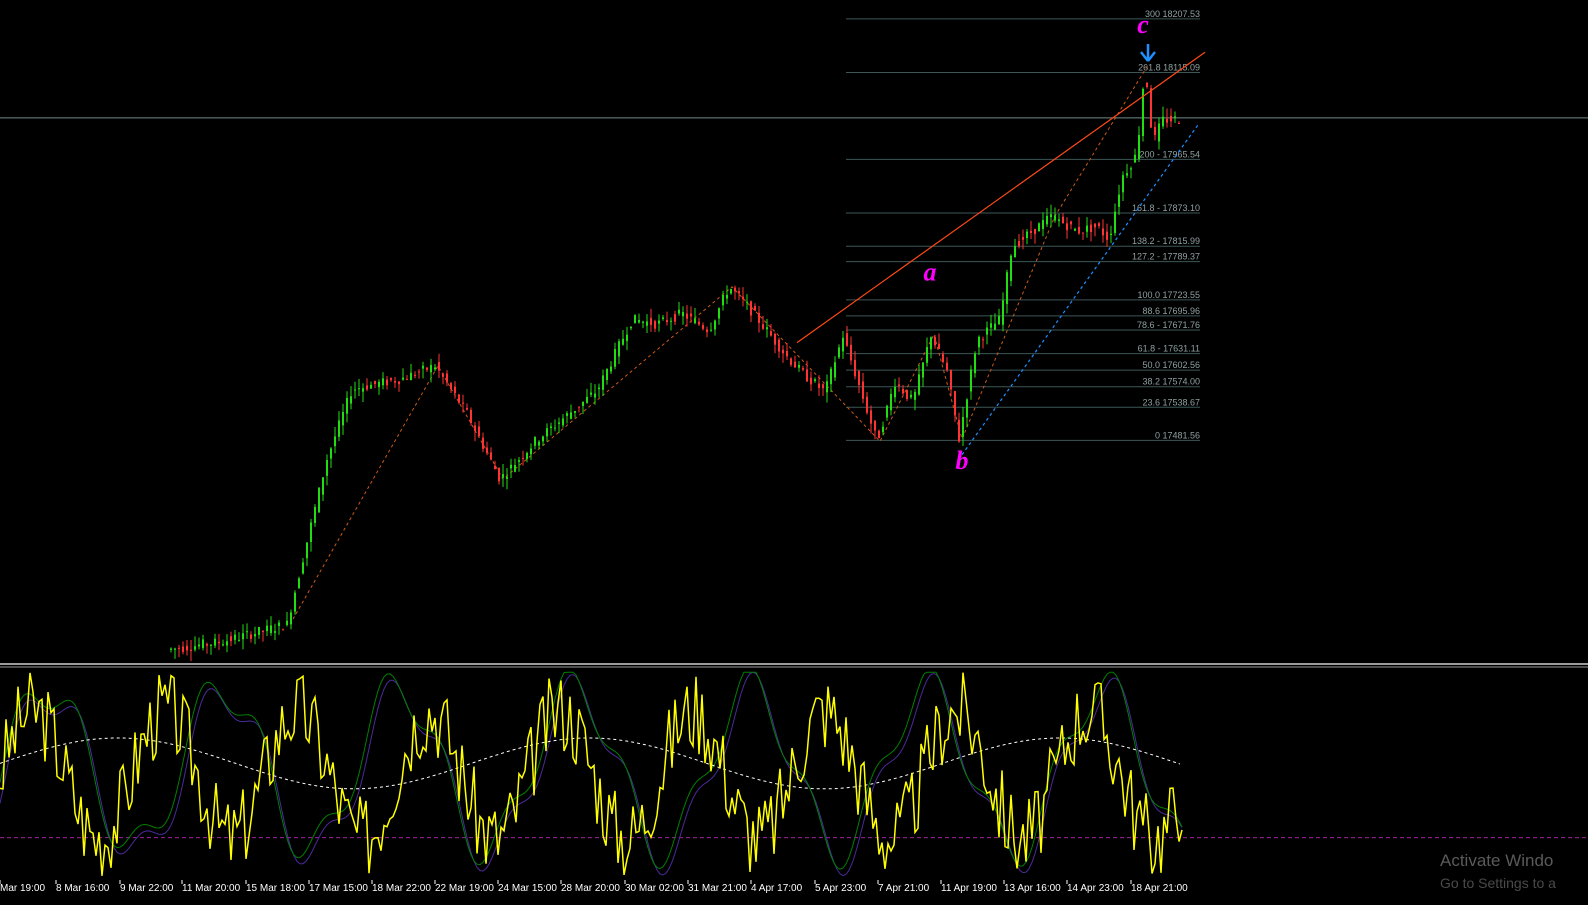  What do you see at coordinates (930, 271) in the screenshot?
I see `wave-label-a: a` at bounding box center [930, 271].